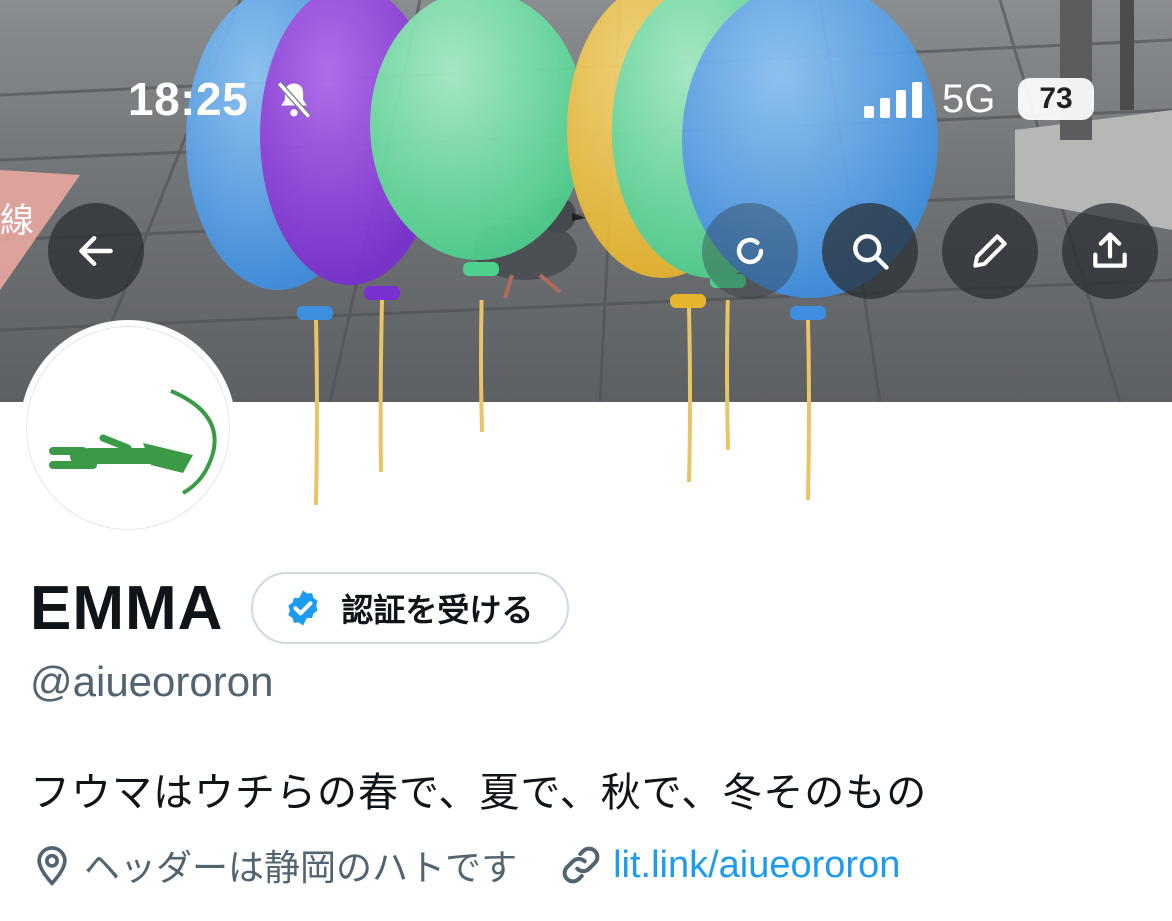  Describe the element at coordinates (301, 868) in the screenshot. I see `location-text: ヘッダーは静岡のハトです` at that location.